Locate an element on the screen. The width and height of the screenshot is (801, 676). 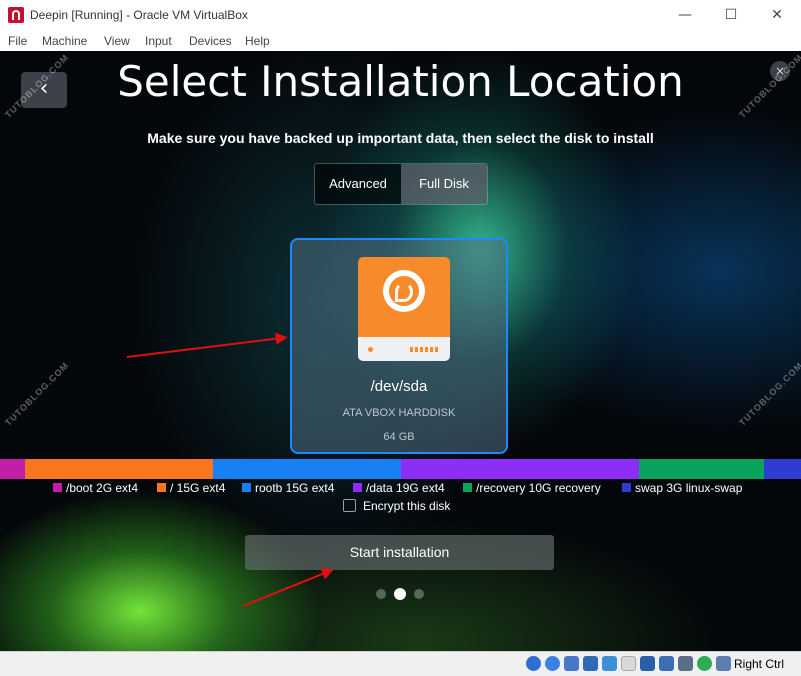
legend-label: rootb 15G ext4 is located at coordinates (295, 488).